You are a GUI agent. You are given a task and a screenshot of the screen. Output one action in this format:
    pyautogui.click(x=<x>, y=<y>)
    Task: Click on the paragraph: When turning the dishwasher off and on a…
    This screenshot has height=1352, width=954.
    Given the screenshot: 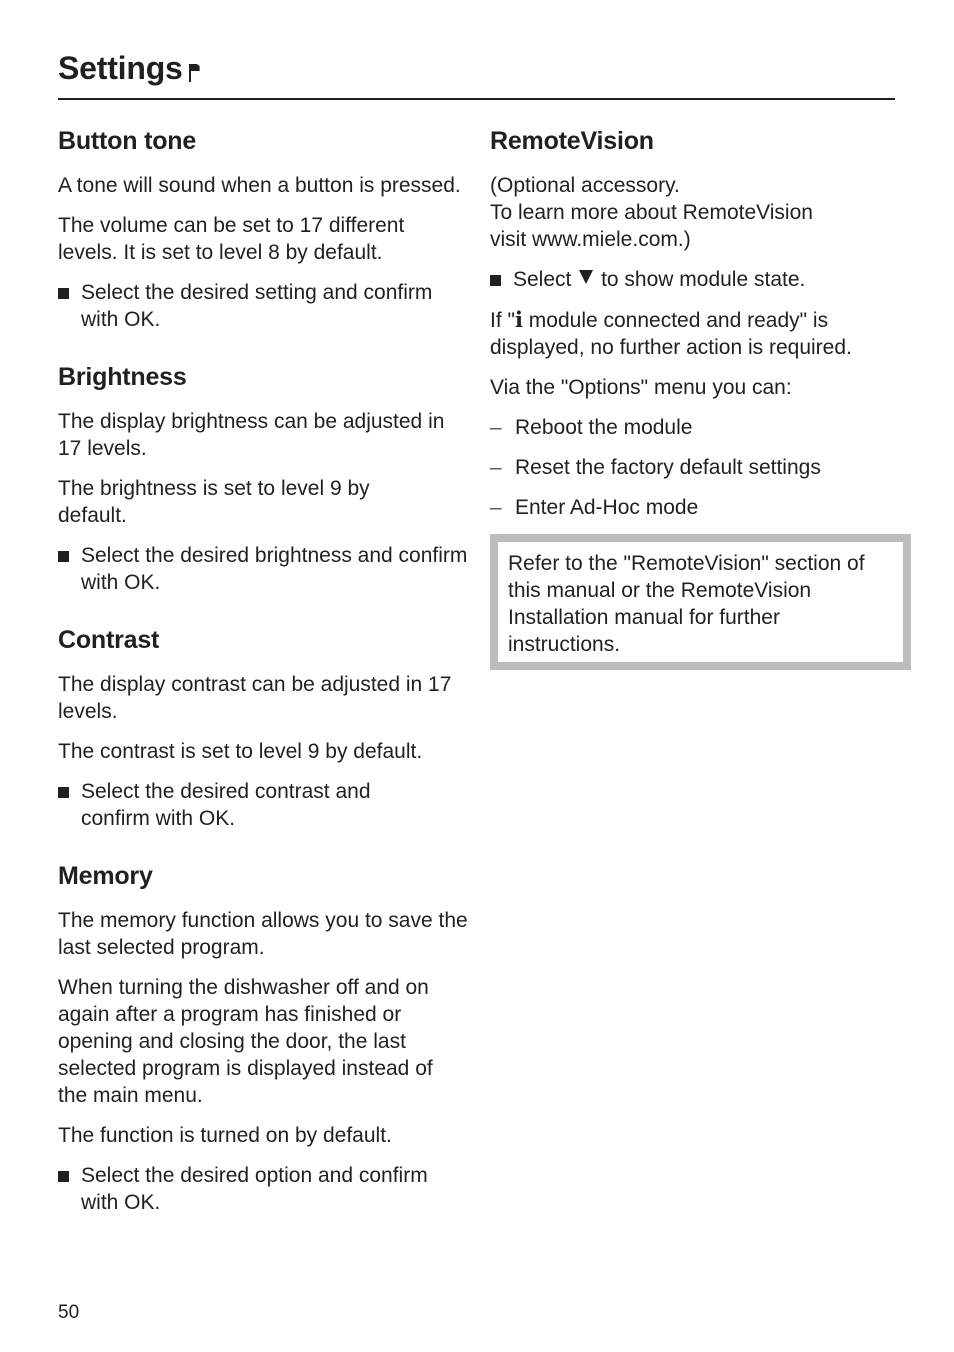 What is the action you would take?
    pyautogui.click(x=245, y=1041)
    